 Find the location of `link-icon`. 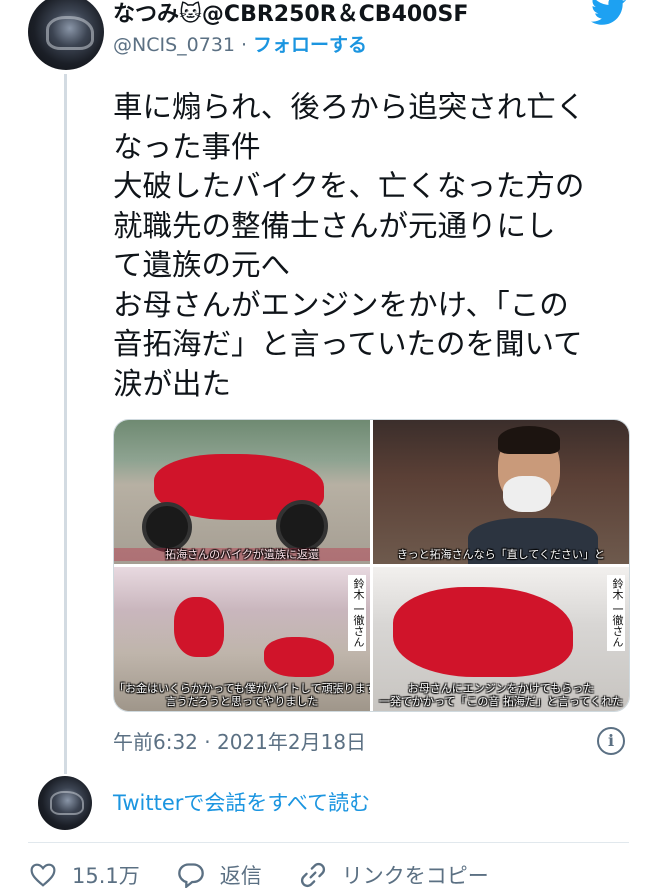

link-icon is located at coordinates (313, 875).